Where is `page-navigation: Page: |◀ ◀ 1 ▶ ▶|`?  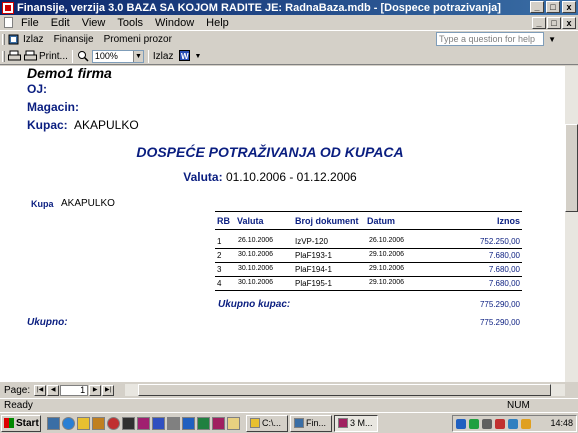 page-navigation: Page: |◀ ◀ 1 ▶ ▶| is located at coordinates (289, 390).